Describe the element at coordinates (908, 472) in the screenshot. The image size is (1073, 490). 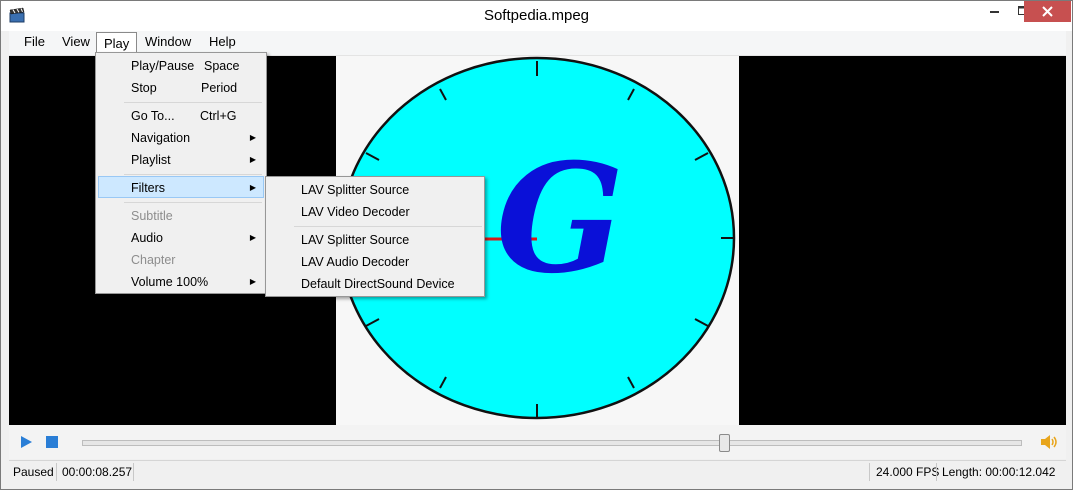
I see `status-fps: 24.000 FPS` at that location.